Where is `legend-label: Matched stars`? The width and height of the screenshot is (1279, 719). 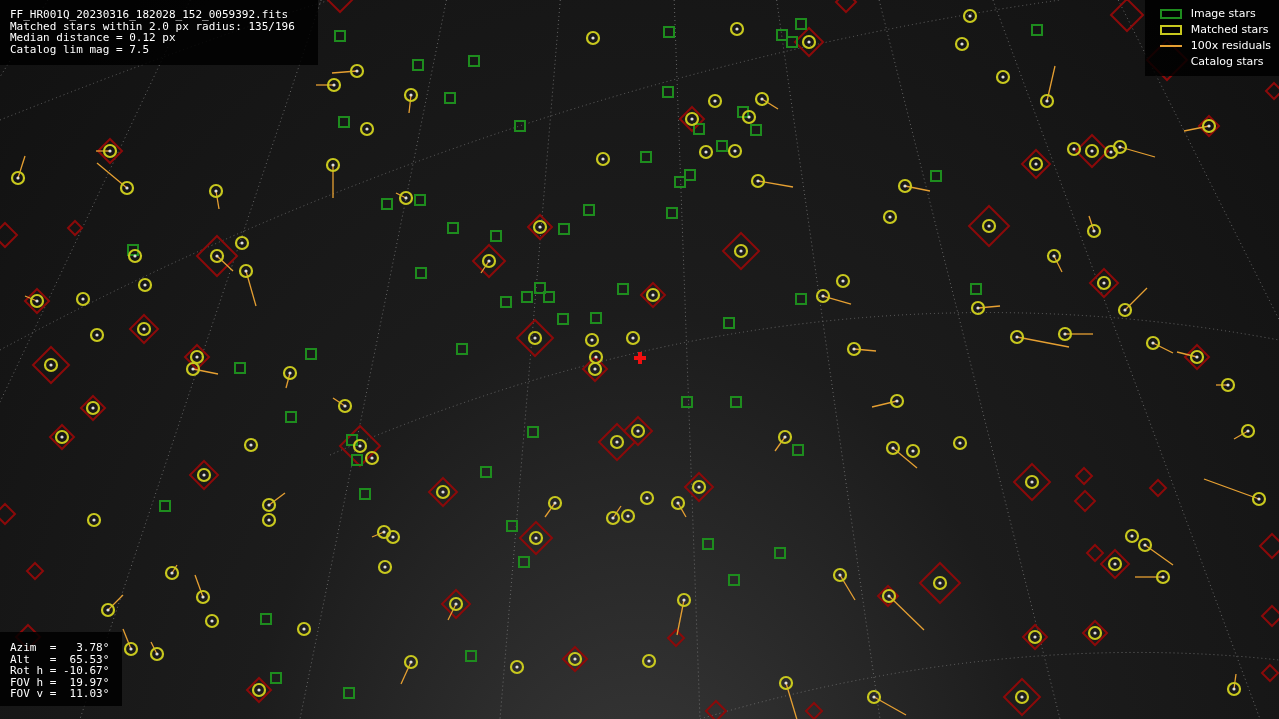 legend-label: Matched stars is located at coordinates (1229, 29).